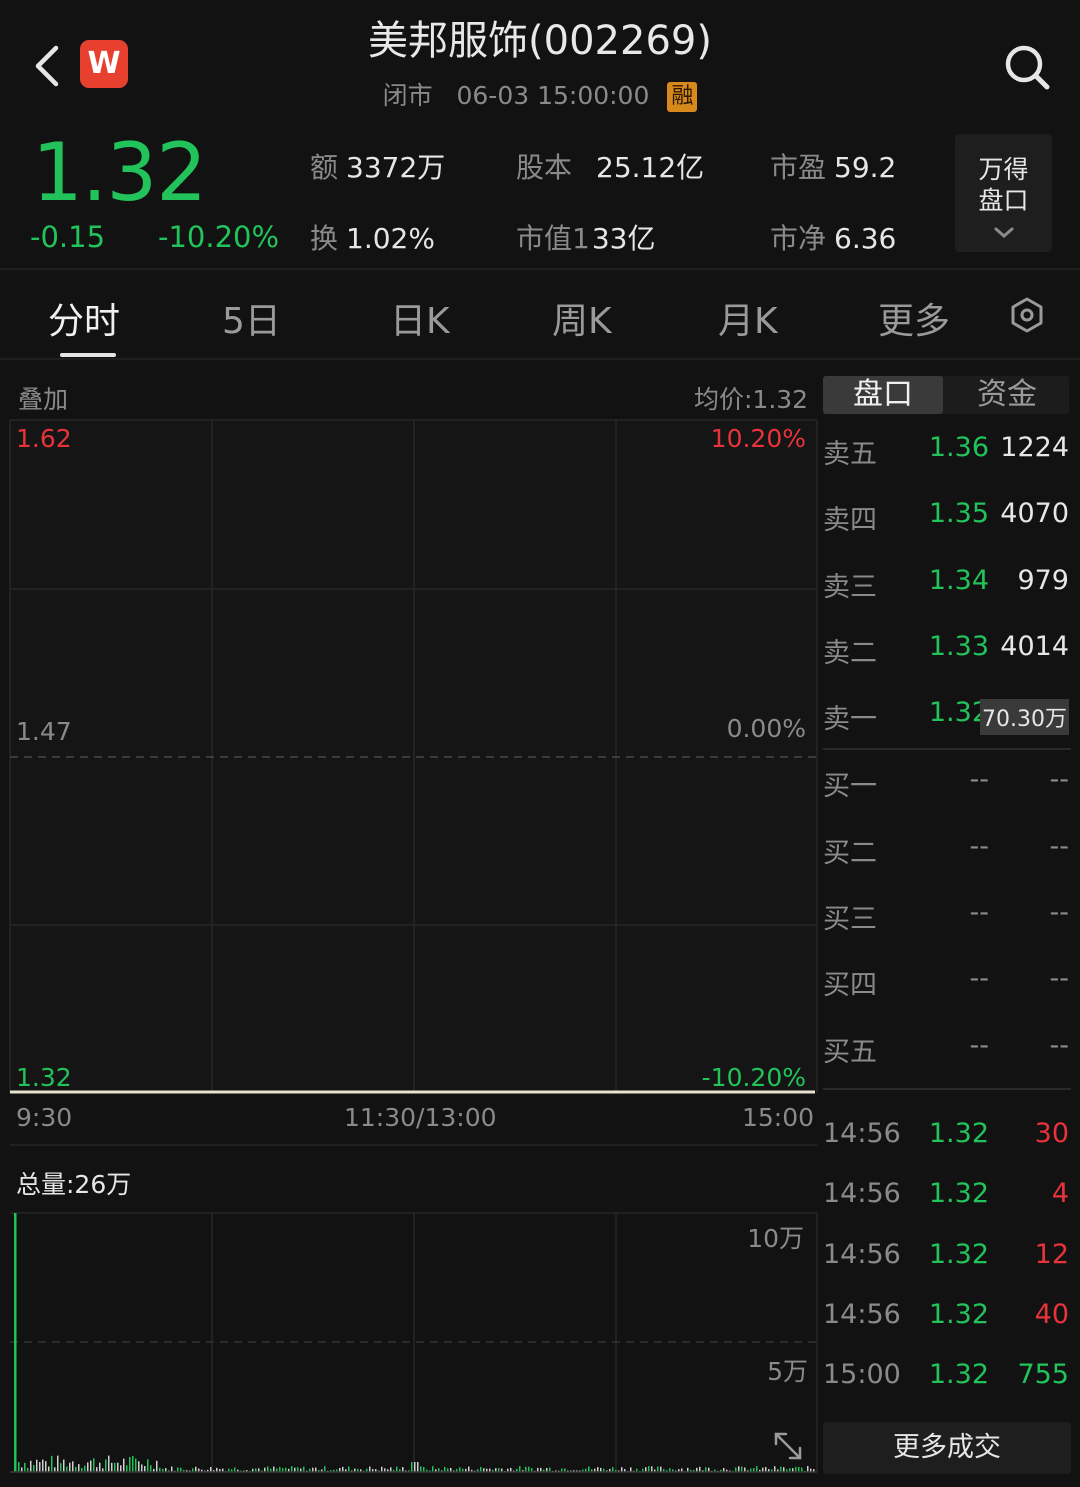 The width and height of the screenshot is (1080, 1487). Describe the element at coordinates (947, 1050) in the screenshot. I see `bid-row: 买五 -- --` at that location.